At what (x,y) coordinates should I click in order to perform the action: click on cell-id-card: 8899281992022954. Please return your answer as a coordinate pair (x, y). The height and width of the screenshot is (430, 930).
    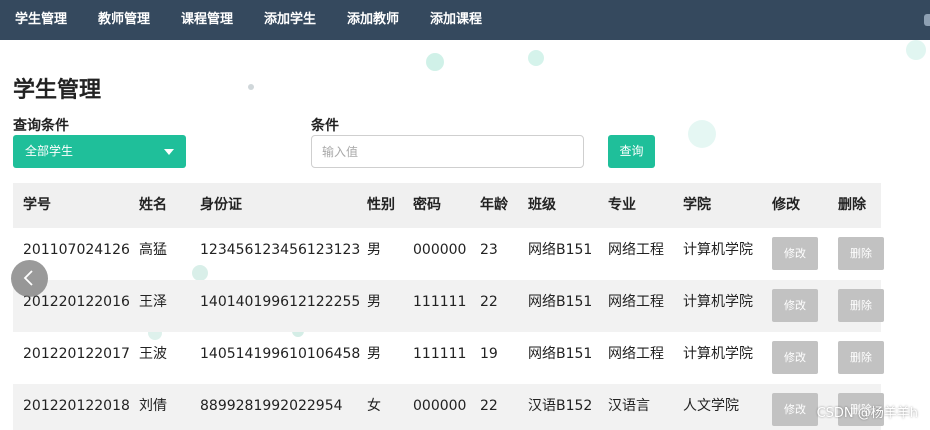
    Looking at the image, I should click on (271, 406).